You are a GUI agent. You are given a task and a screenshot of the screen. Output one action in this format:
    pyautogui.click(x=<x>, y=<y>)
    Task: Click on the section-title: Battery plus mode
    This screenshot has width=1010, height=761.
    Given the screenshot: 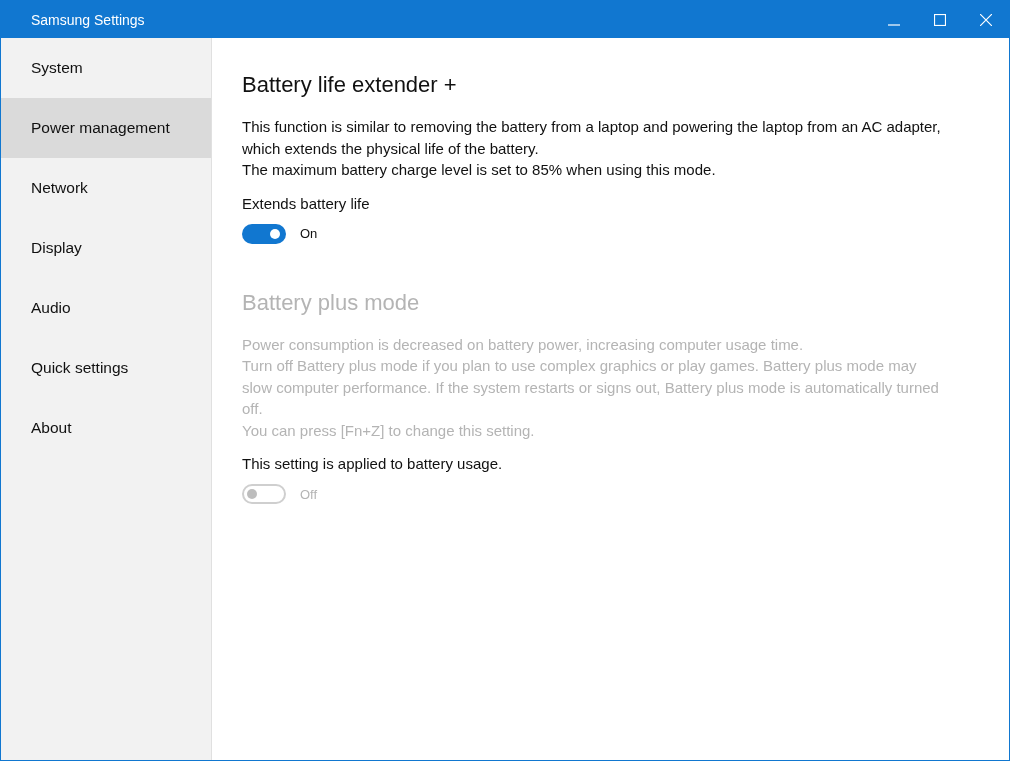 What is the action you would take?
    pyautogui.click(x=331, y=302)
    